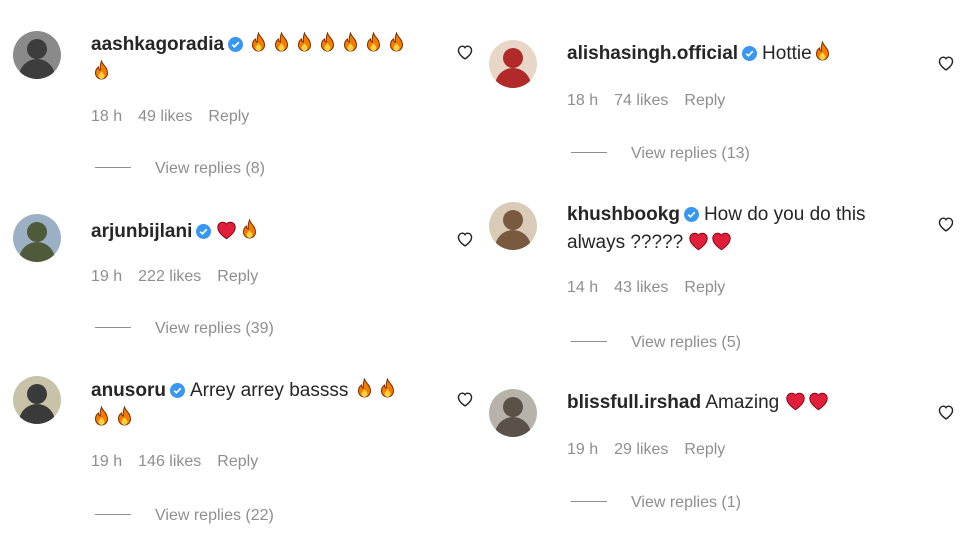 Image resolution: width=960 pixels, height=540 pixels. I want to click on comment-likes: 222 likes, so click(169, 276).